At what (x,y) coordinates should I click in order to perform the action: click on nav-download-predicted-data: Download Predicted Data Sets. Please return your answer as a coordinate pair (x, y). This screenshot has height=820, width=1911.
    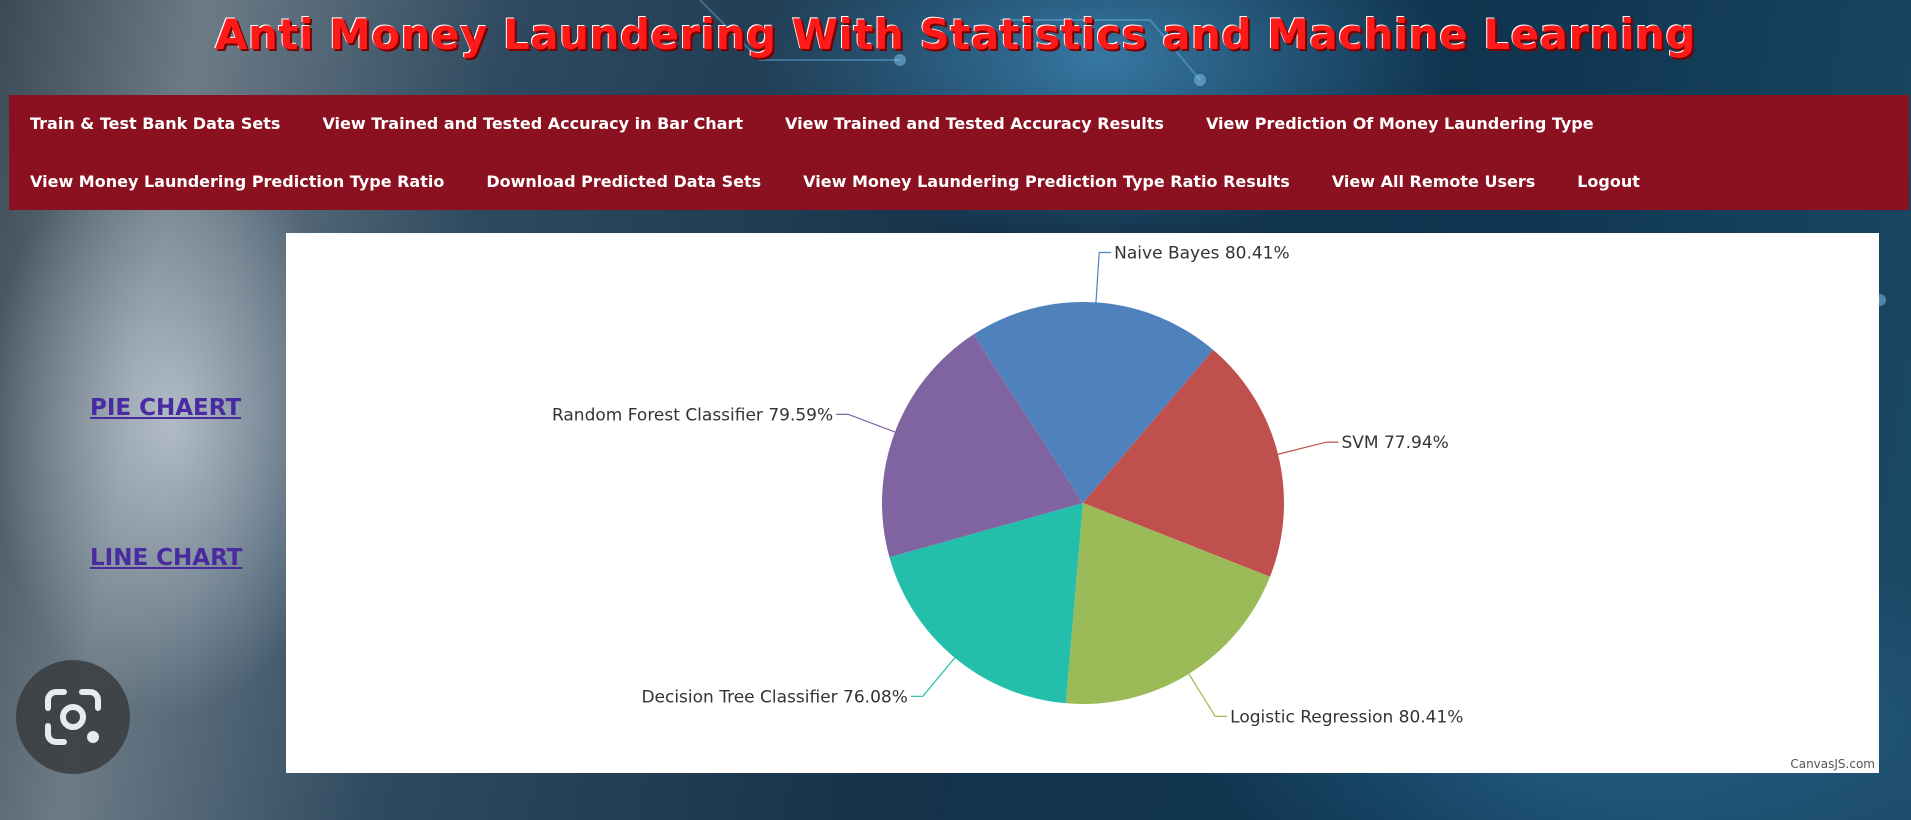
    Looking at the image, I should click on (623, 181).